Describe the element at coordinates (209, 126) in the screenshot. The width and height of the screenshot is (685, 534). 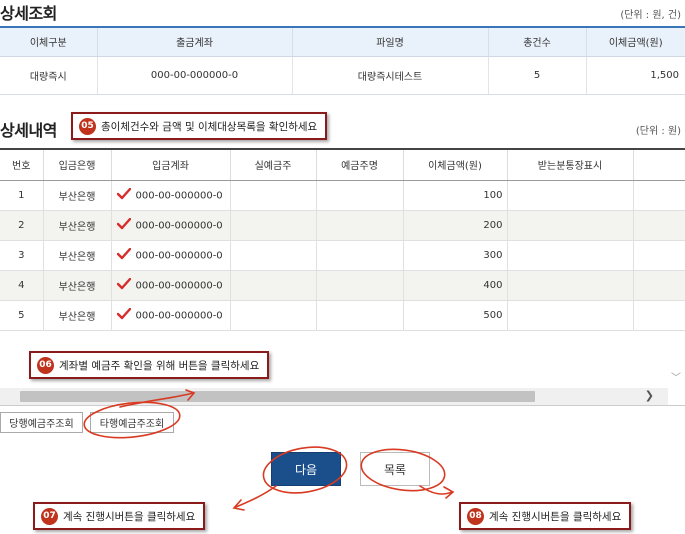
I see `callout-text: 총이체건수와 금액 및 이체대상목록을 확인하세요` at that location.